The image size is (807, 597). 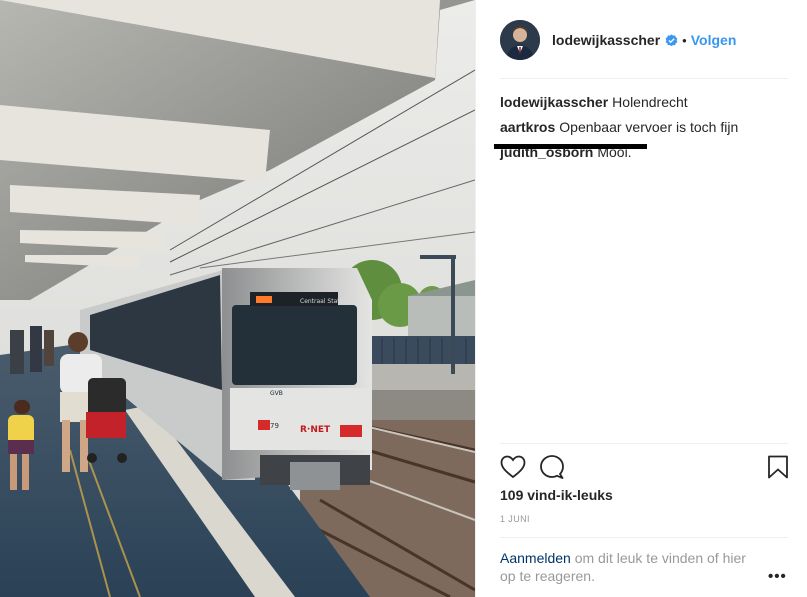 What do you see at coordinates (645, 468) in the screenshot?
I see `post-actions` at bounding box center [645, 468].